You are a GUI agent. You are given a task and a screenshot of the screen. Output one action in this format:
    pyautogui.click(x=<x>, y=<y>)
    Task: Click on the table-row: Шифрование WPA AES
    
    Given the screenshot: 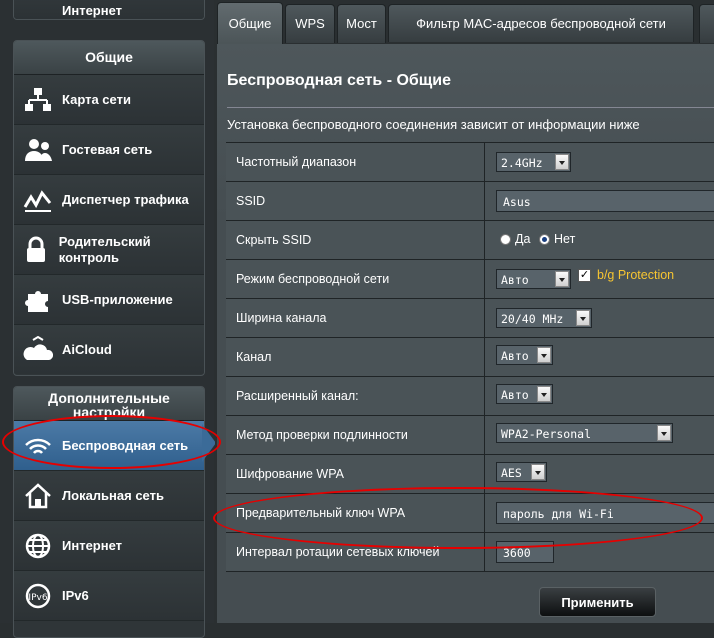 What is the action you would take?
    pyautogui.click(x=470, y=474)
    